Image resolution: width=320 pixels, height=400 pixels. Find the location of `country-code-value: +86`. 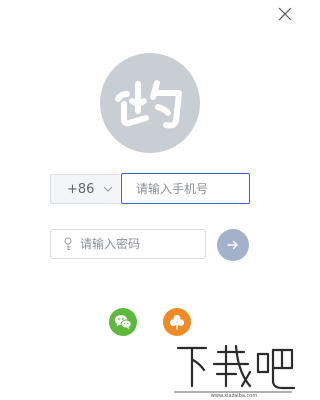

country-code-value: +86 is located at coordinates (81, 189).